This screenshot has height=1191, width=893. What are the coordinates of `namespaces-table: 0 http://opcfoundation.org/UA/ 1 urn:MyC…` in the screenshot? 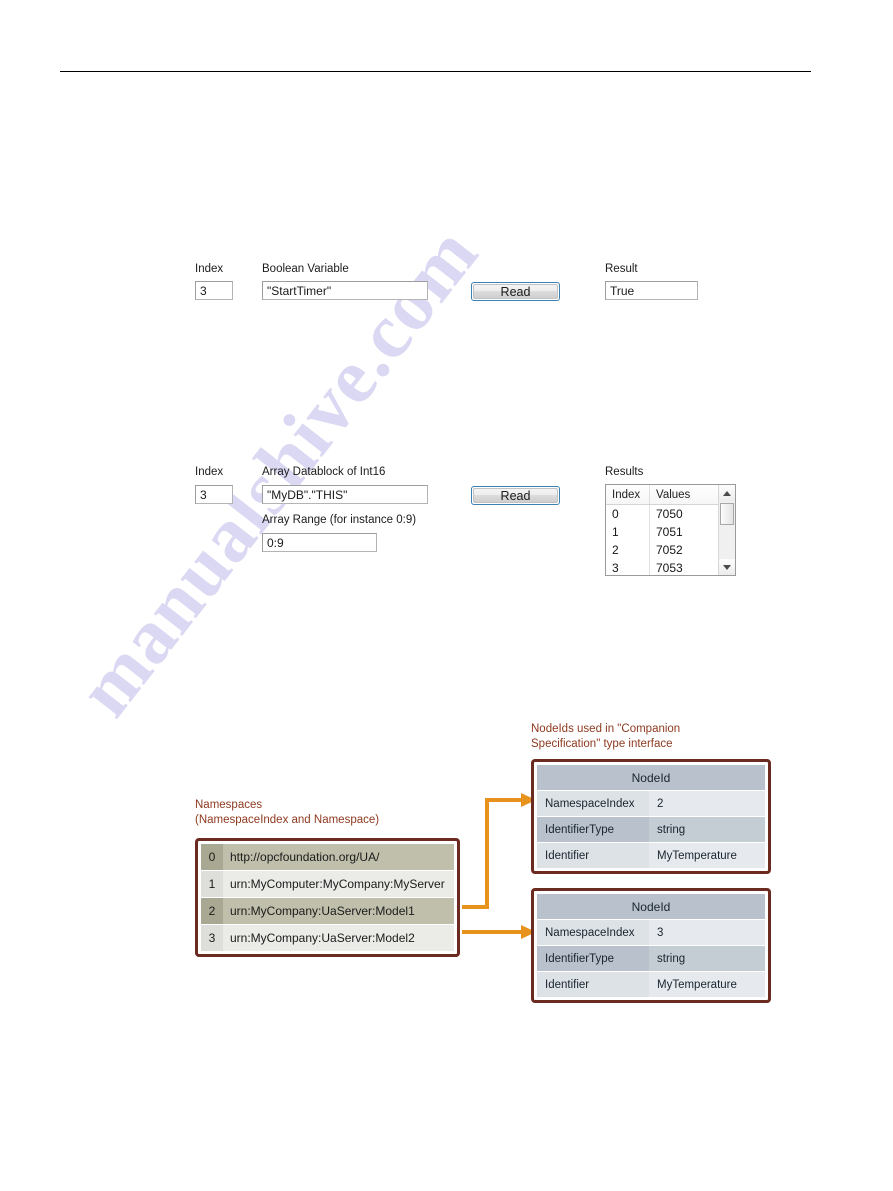 It's located at (327, 897).